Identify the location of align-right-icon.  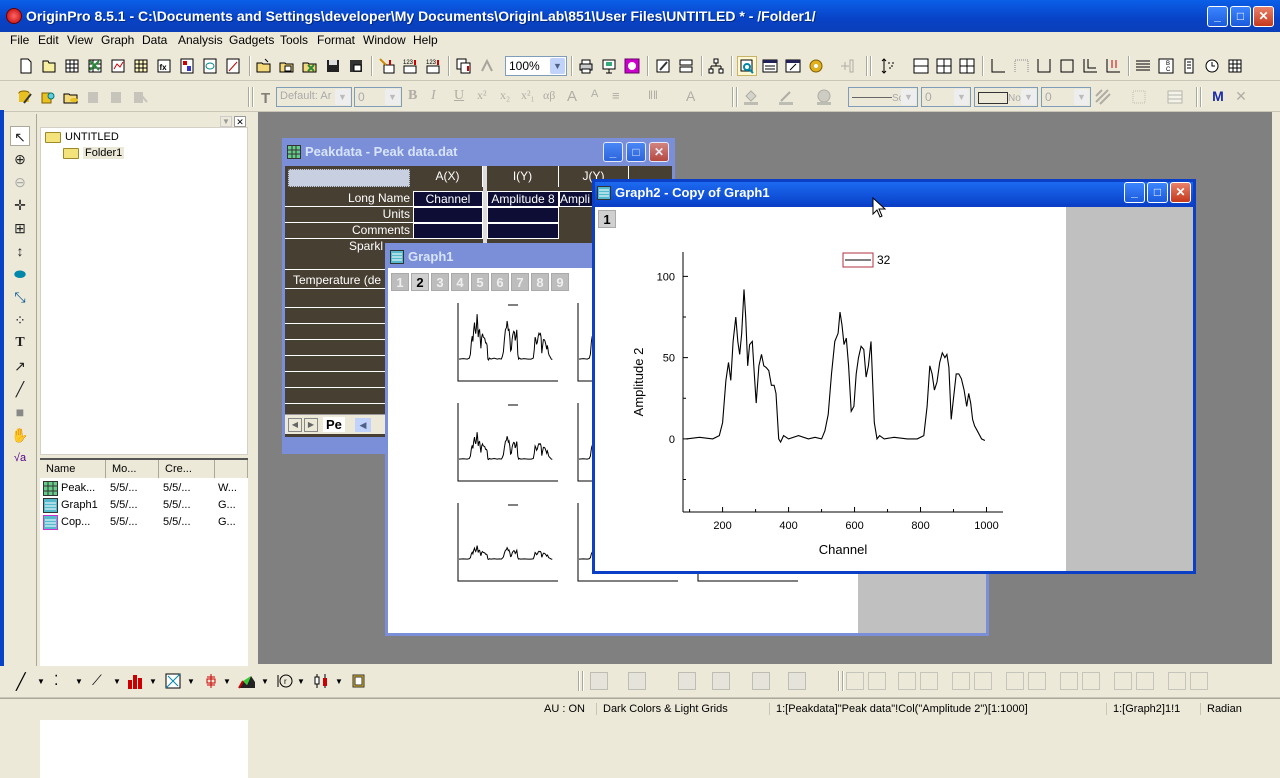
(877, 681).